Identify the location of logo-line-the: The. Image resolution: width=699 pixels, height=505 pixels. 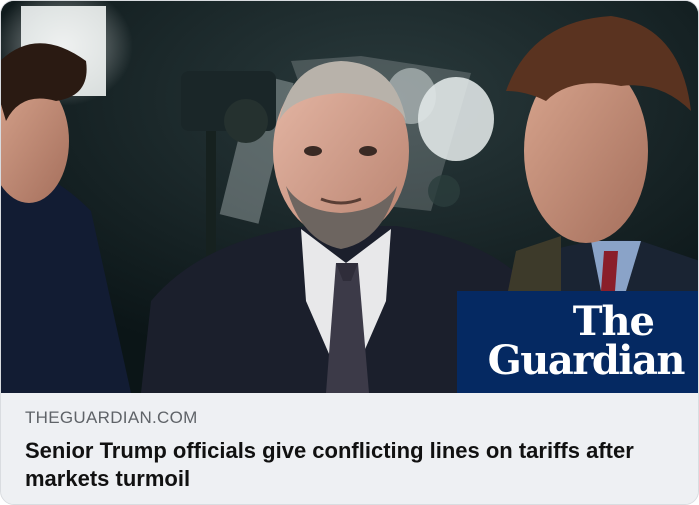
(613, 321).